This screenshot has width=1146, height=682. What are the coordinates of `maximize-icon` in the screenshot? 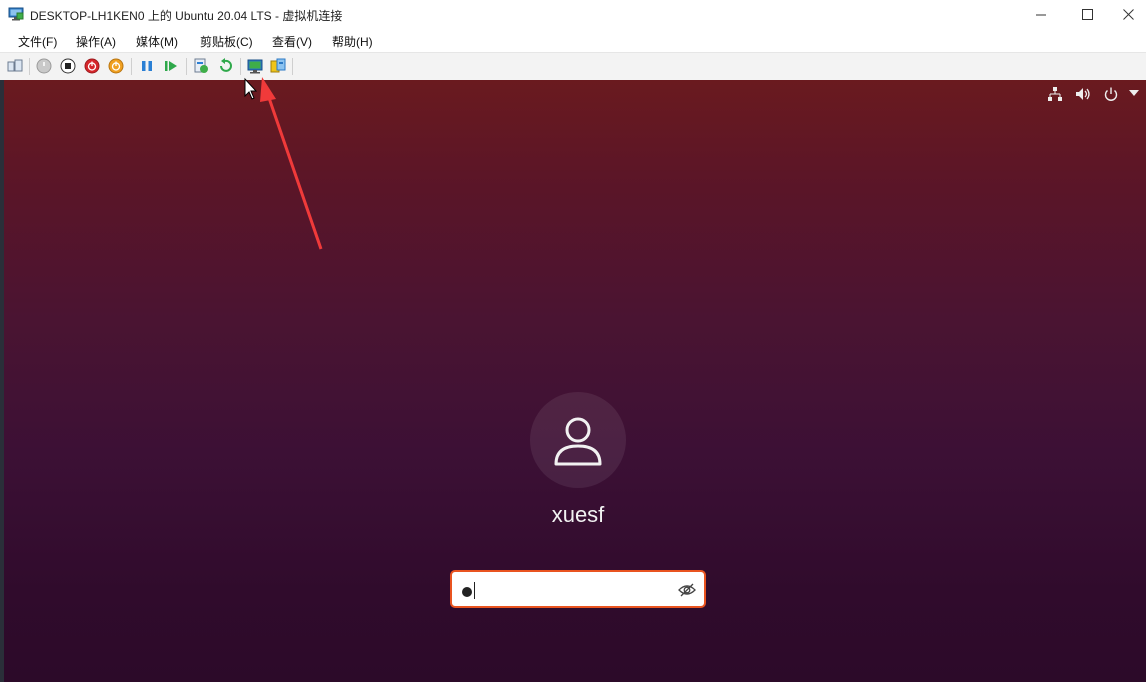 It's located at (1087, 14).